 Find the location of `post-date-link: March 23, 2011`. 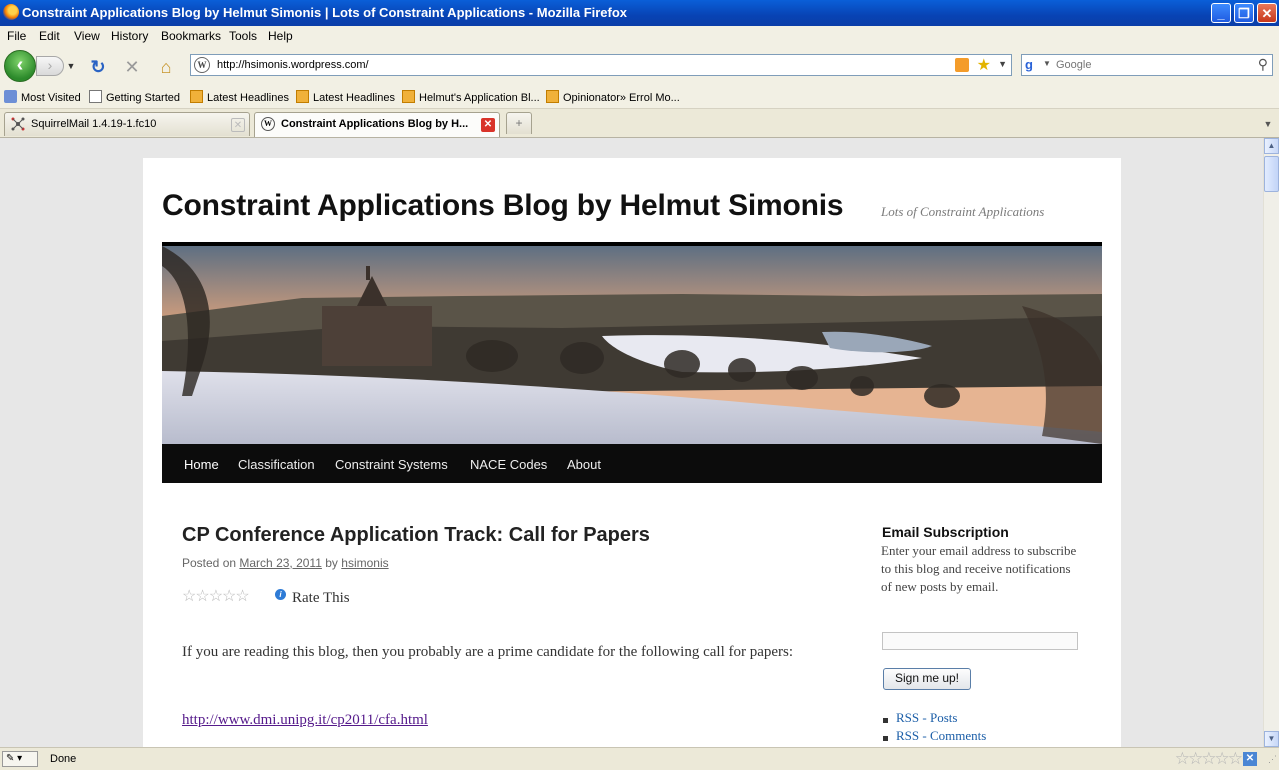

post-date-link: March 23, 2011 is located at coordinates (280, 563).